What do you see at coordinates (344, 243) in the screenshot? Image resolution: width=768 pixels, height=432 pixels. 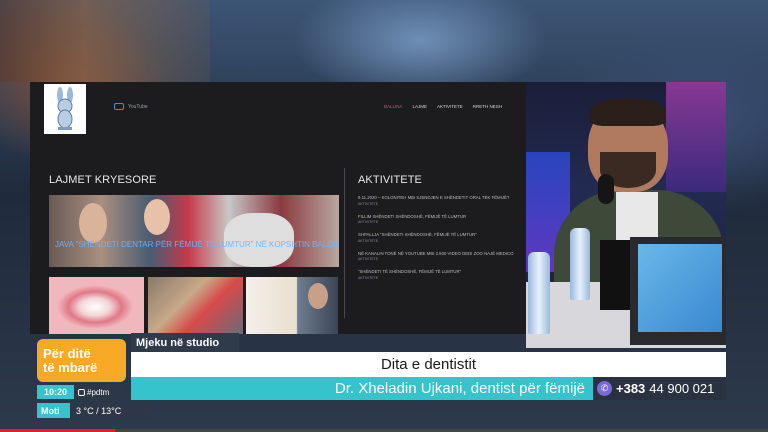 I see `column-divider` at bounding box center [344, 243].